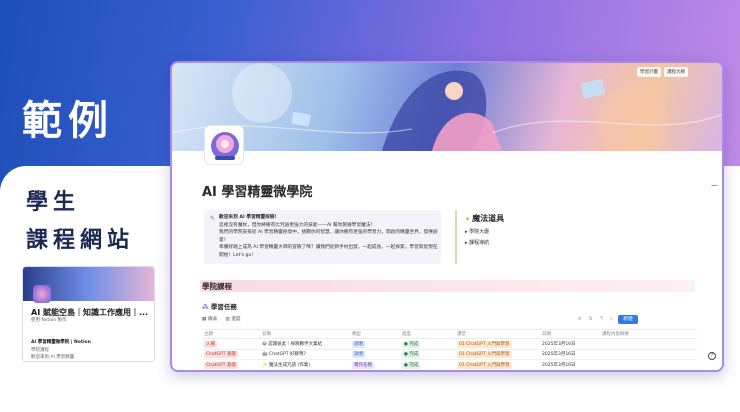 The height and width of the screenshot is (412, 740). Describe the element at coordinates (479, 232) in the screenshot. I see `tools-item-hall-label: 學院大廳` at that location.